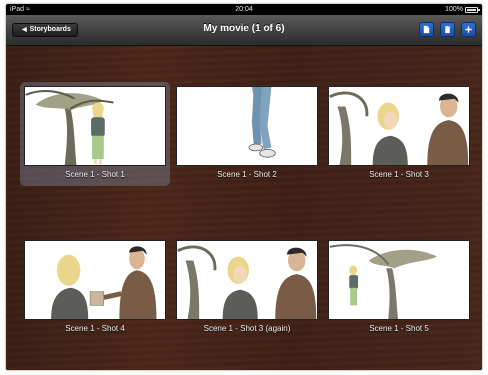  Describe the element at coordinates (247, 328) in the screenshot. I see `shot-caption: Scene 1 - Shot 3 (again)` at that location.